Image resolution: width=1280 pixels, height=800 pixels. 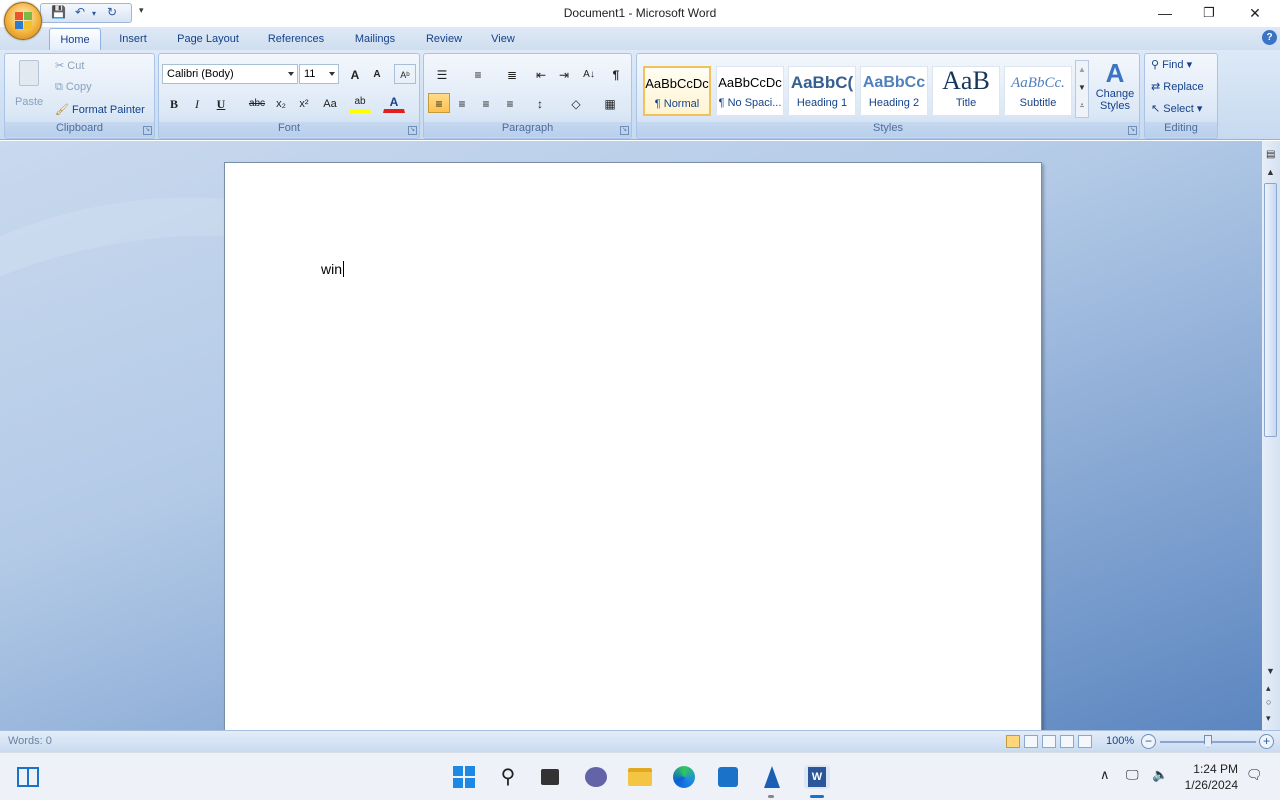 What do you see at coordinates (439, 103) in the screenshot?
I see `align-left-button: ≡` at bounding box center [439, 103].